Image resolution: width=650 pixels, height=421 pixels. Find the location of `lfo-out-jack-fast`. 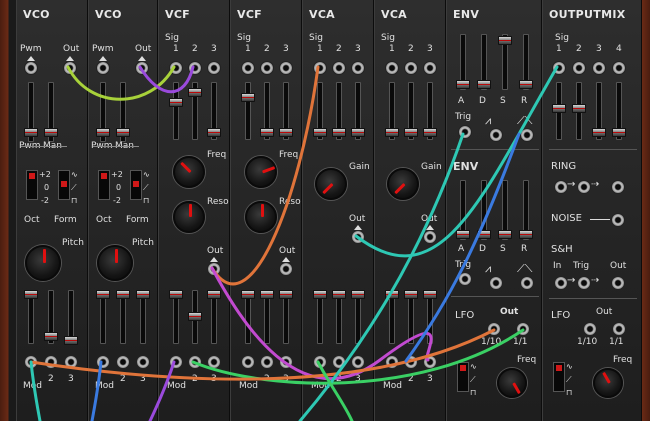

lfo-out-jack-fast is located at coordinates (523, 329).